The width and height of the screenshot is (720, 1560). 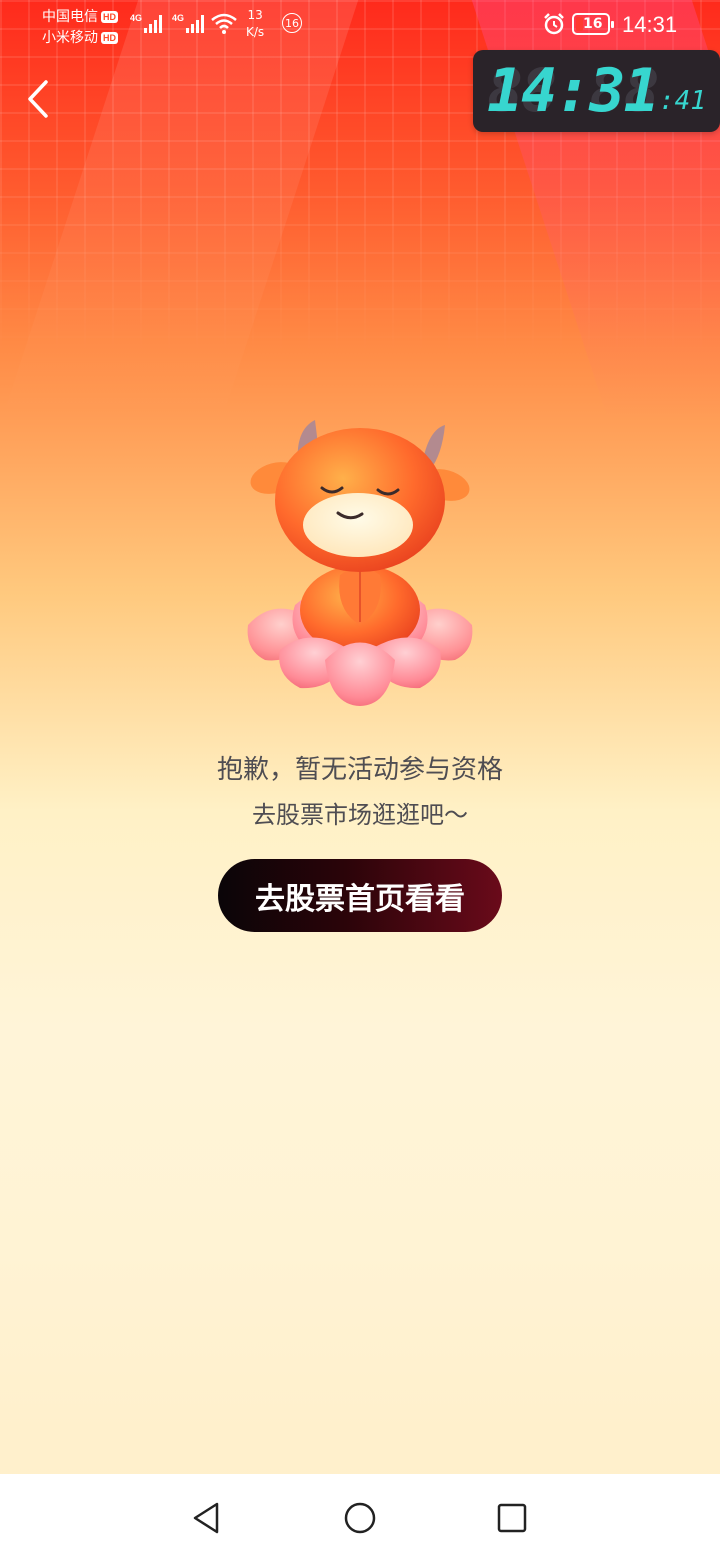 I want to click on wifi-icon, so click(x=224, y=23).